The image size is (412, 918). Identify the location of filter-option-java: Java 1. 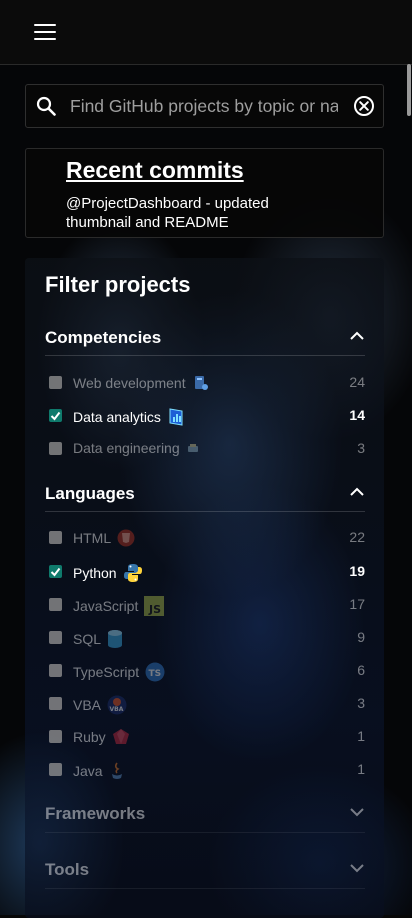
(207, 770).